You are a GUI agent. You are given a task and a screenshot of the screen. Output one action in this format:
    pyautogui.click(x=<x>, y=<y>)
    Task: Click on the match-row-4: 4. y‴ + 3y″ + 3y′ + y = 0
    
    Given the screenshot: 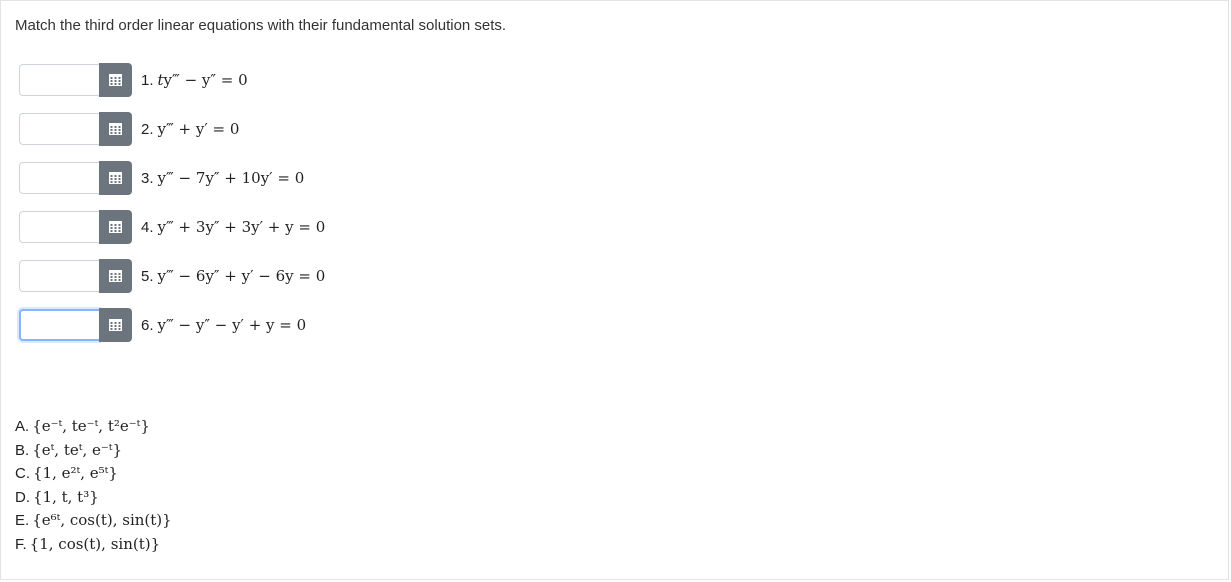 What is the action you would take?
    pyautogui.click(x=172, y=227)
    